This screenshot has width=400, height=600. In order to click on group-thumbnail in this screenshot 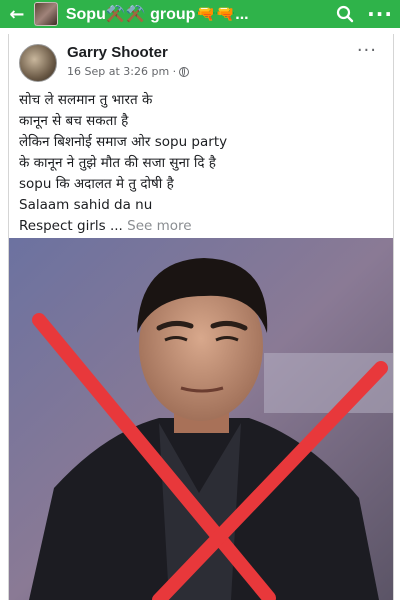, I will do `click(45, 14)`.